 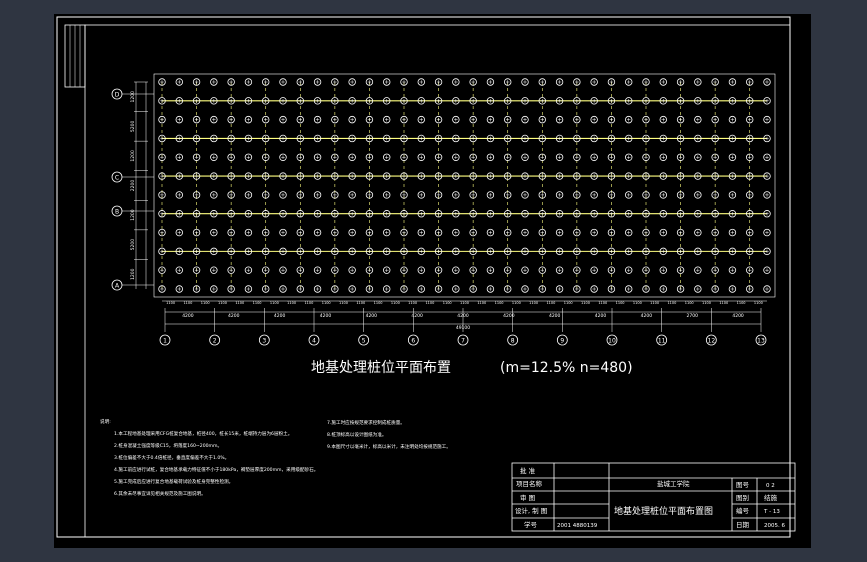 I want to click on svg-text: 12, so click(x=712, y=341).